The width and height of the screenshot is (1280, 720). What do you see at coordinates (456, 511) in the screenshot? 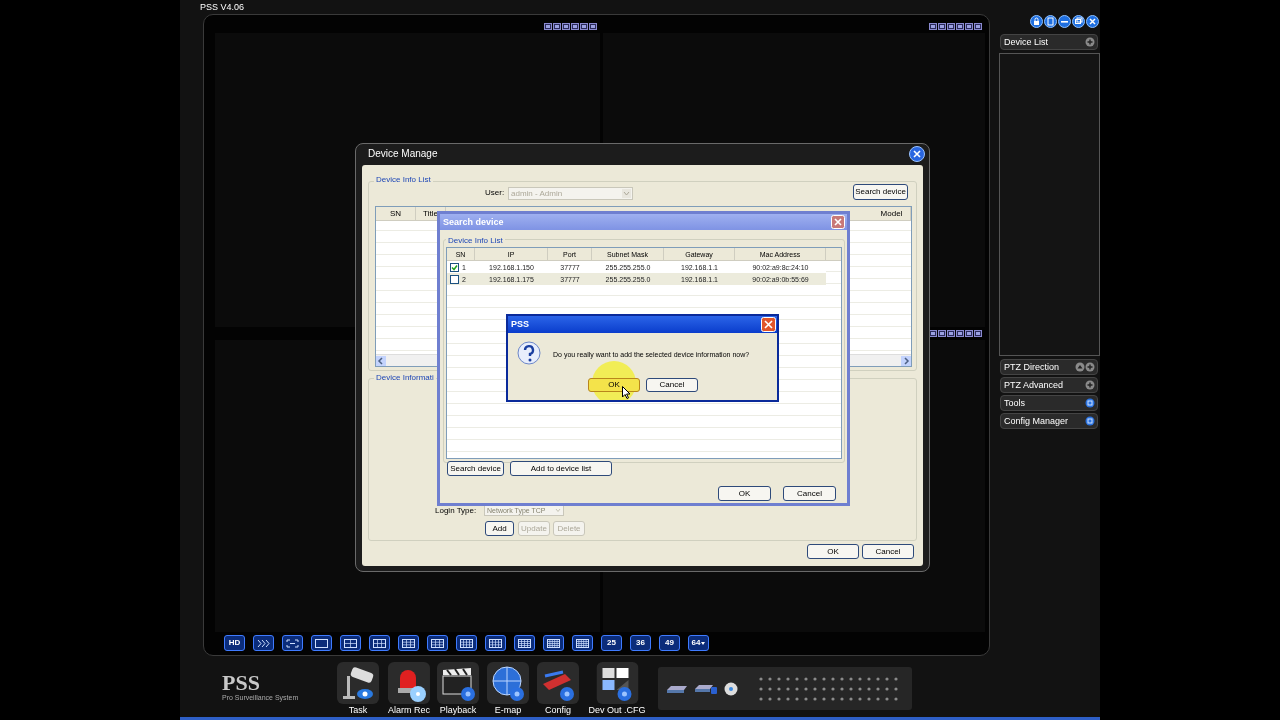
I see `field-label: Login Type:` at bounding box center [456, 511].